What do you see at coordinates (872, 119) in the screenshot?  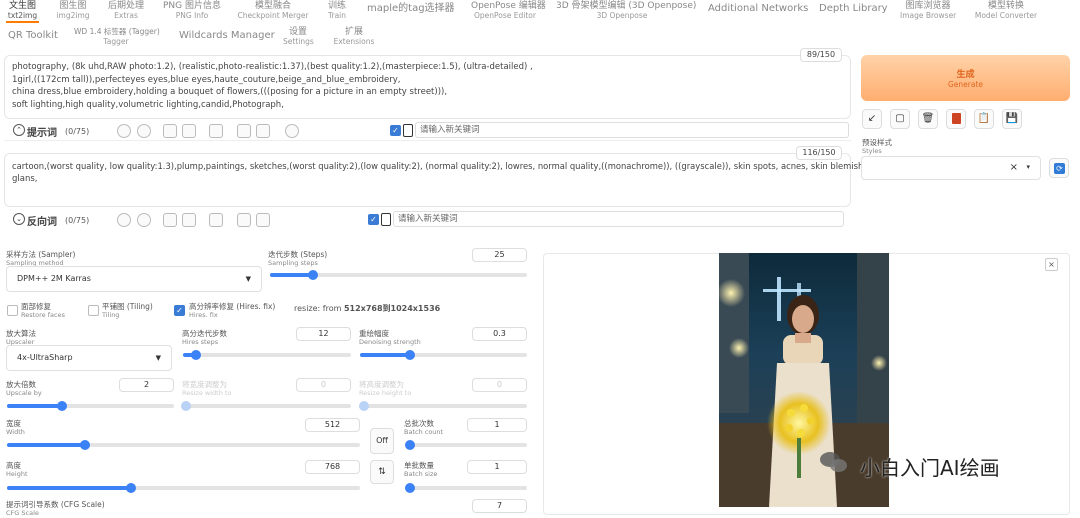 I see `read-params-arrow-icon: ↙` at bounding box center [872, 119].